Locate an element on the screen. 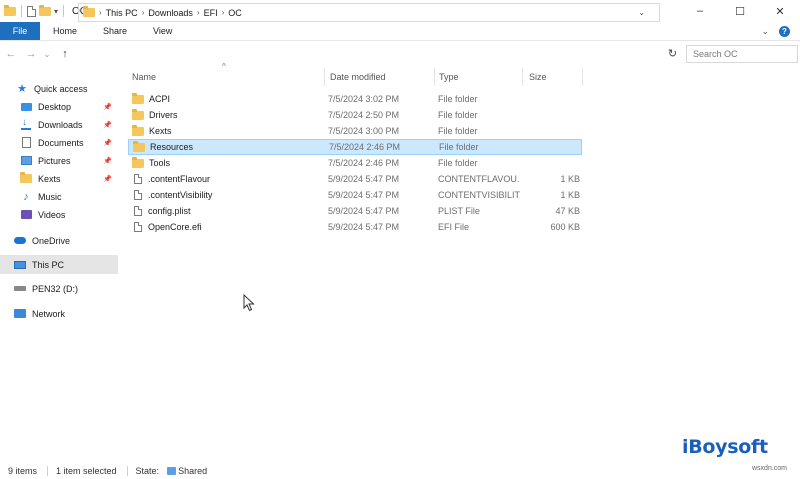  sidebar-item-pen32-drive: PEN32 (D:) is located at coordinates (59, 288).